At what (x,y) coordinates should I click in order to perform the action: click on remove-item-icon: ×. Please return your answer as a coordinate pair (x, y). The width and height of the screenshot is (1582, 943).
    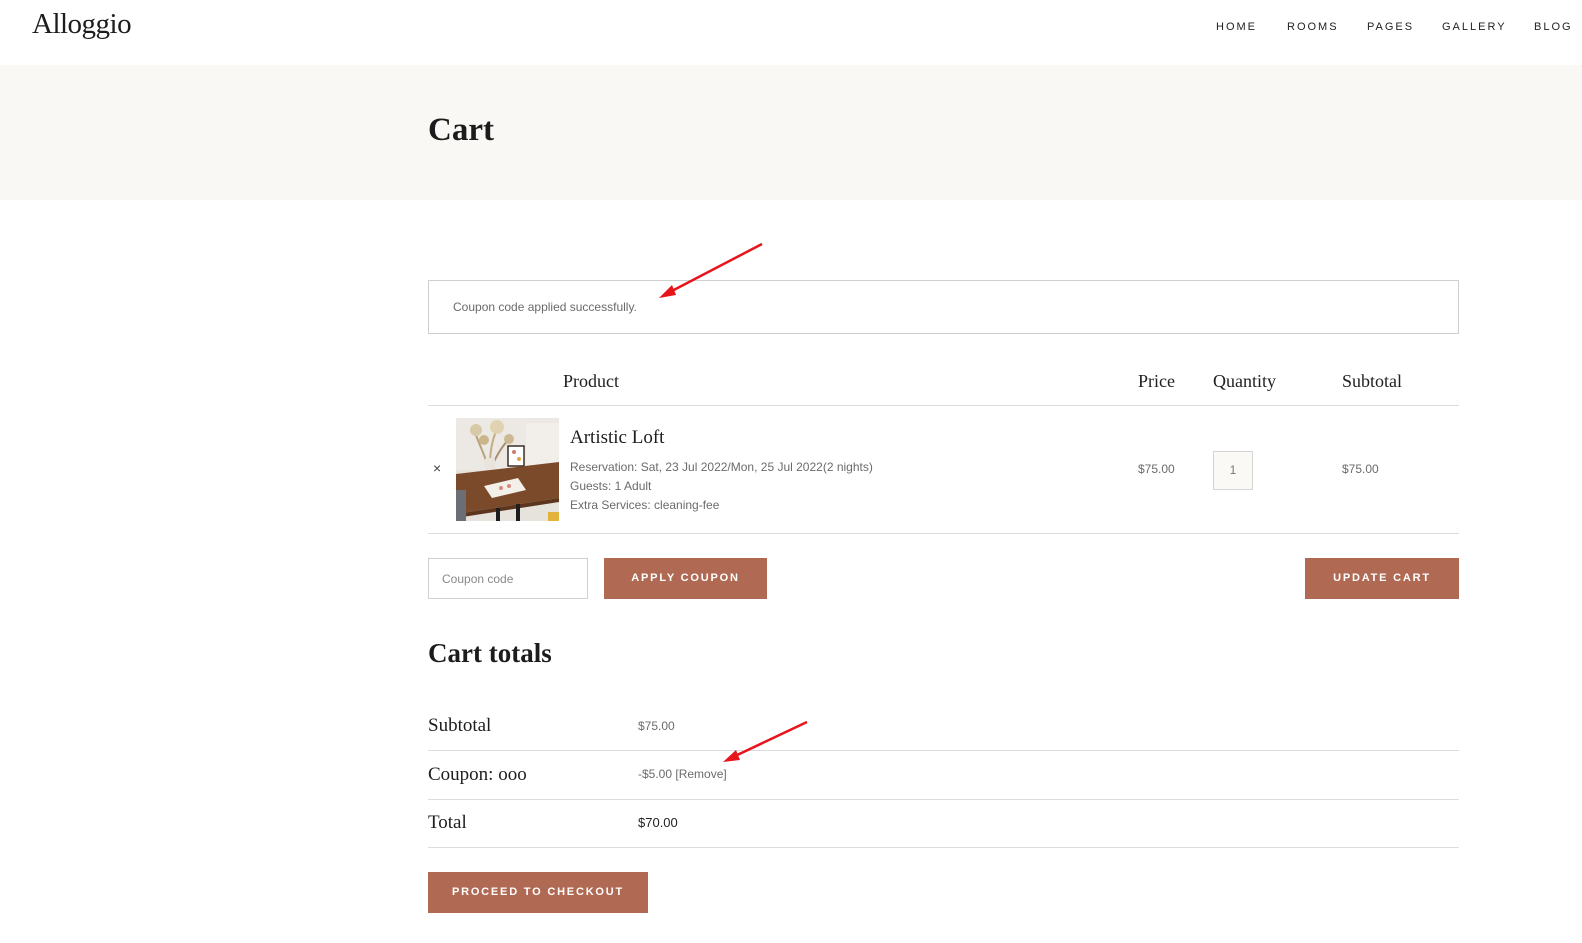
    Looking at the image, I should click on (437, 468).